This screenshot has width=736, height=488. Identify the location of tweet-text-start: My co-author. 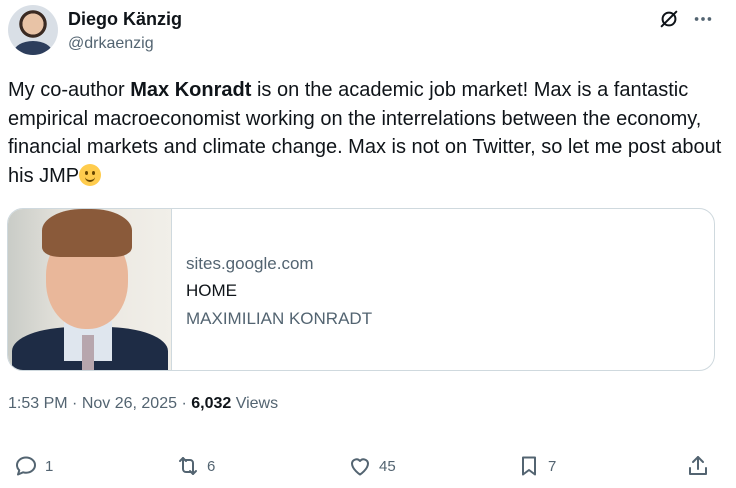
(69, 90).